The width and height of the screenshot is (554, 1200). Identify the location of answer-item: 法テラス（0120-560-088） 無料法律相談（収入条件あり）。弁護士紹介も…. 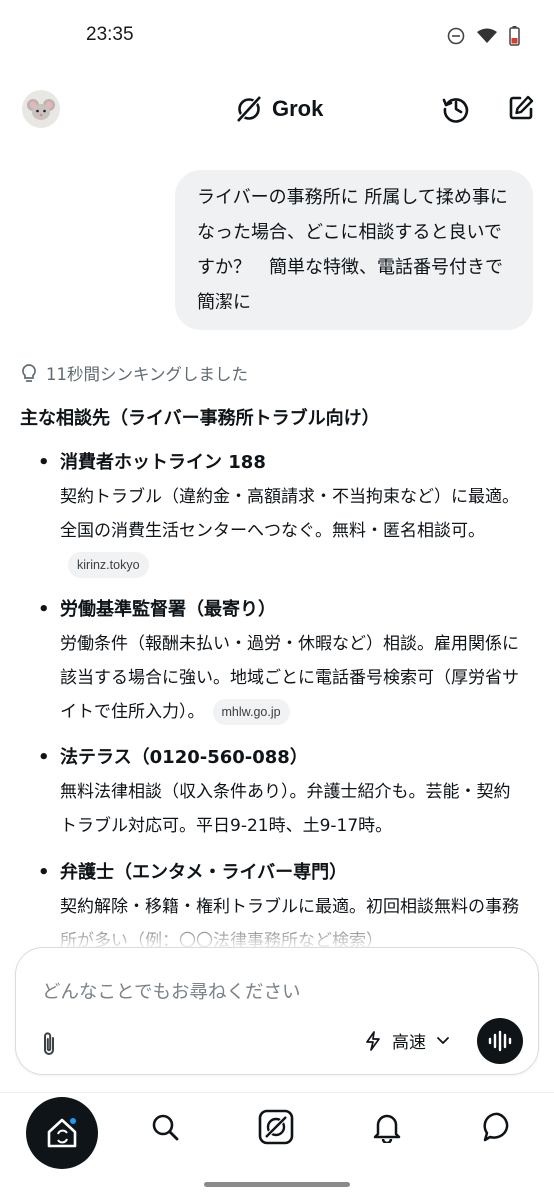
(288, 792).